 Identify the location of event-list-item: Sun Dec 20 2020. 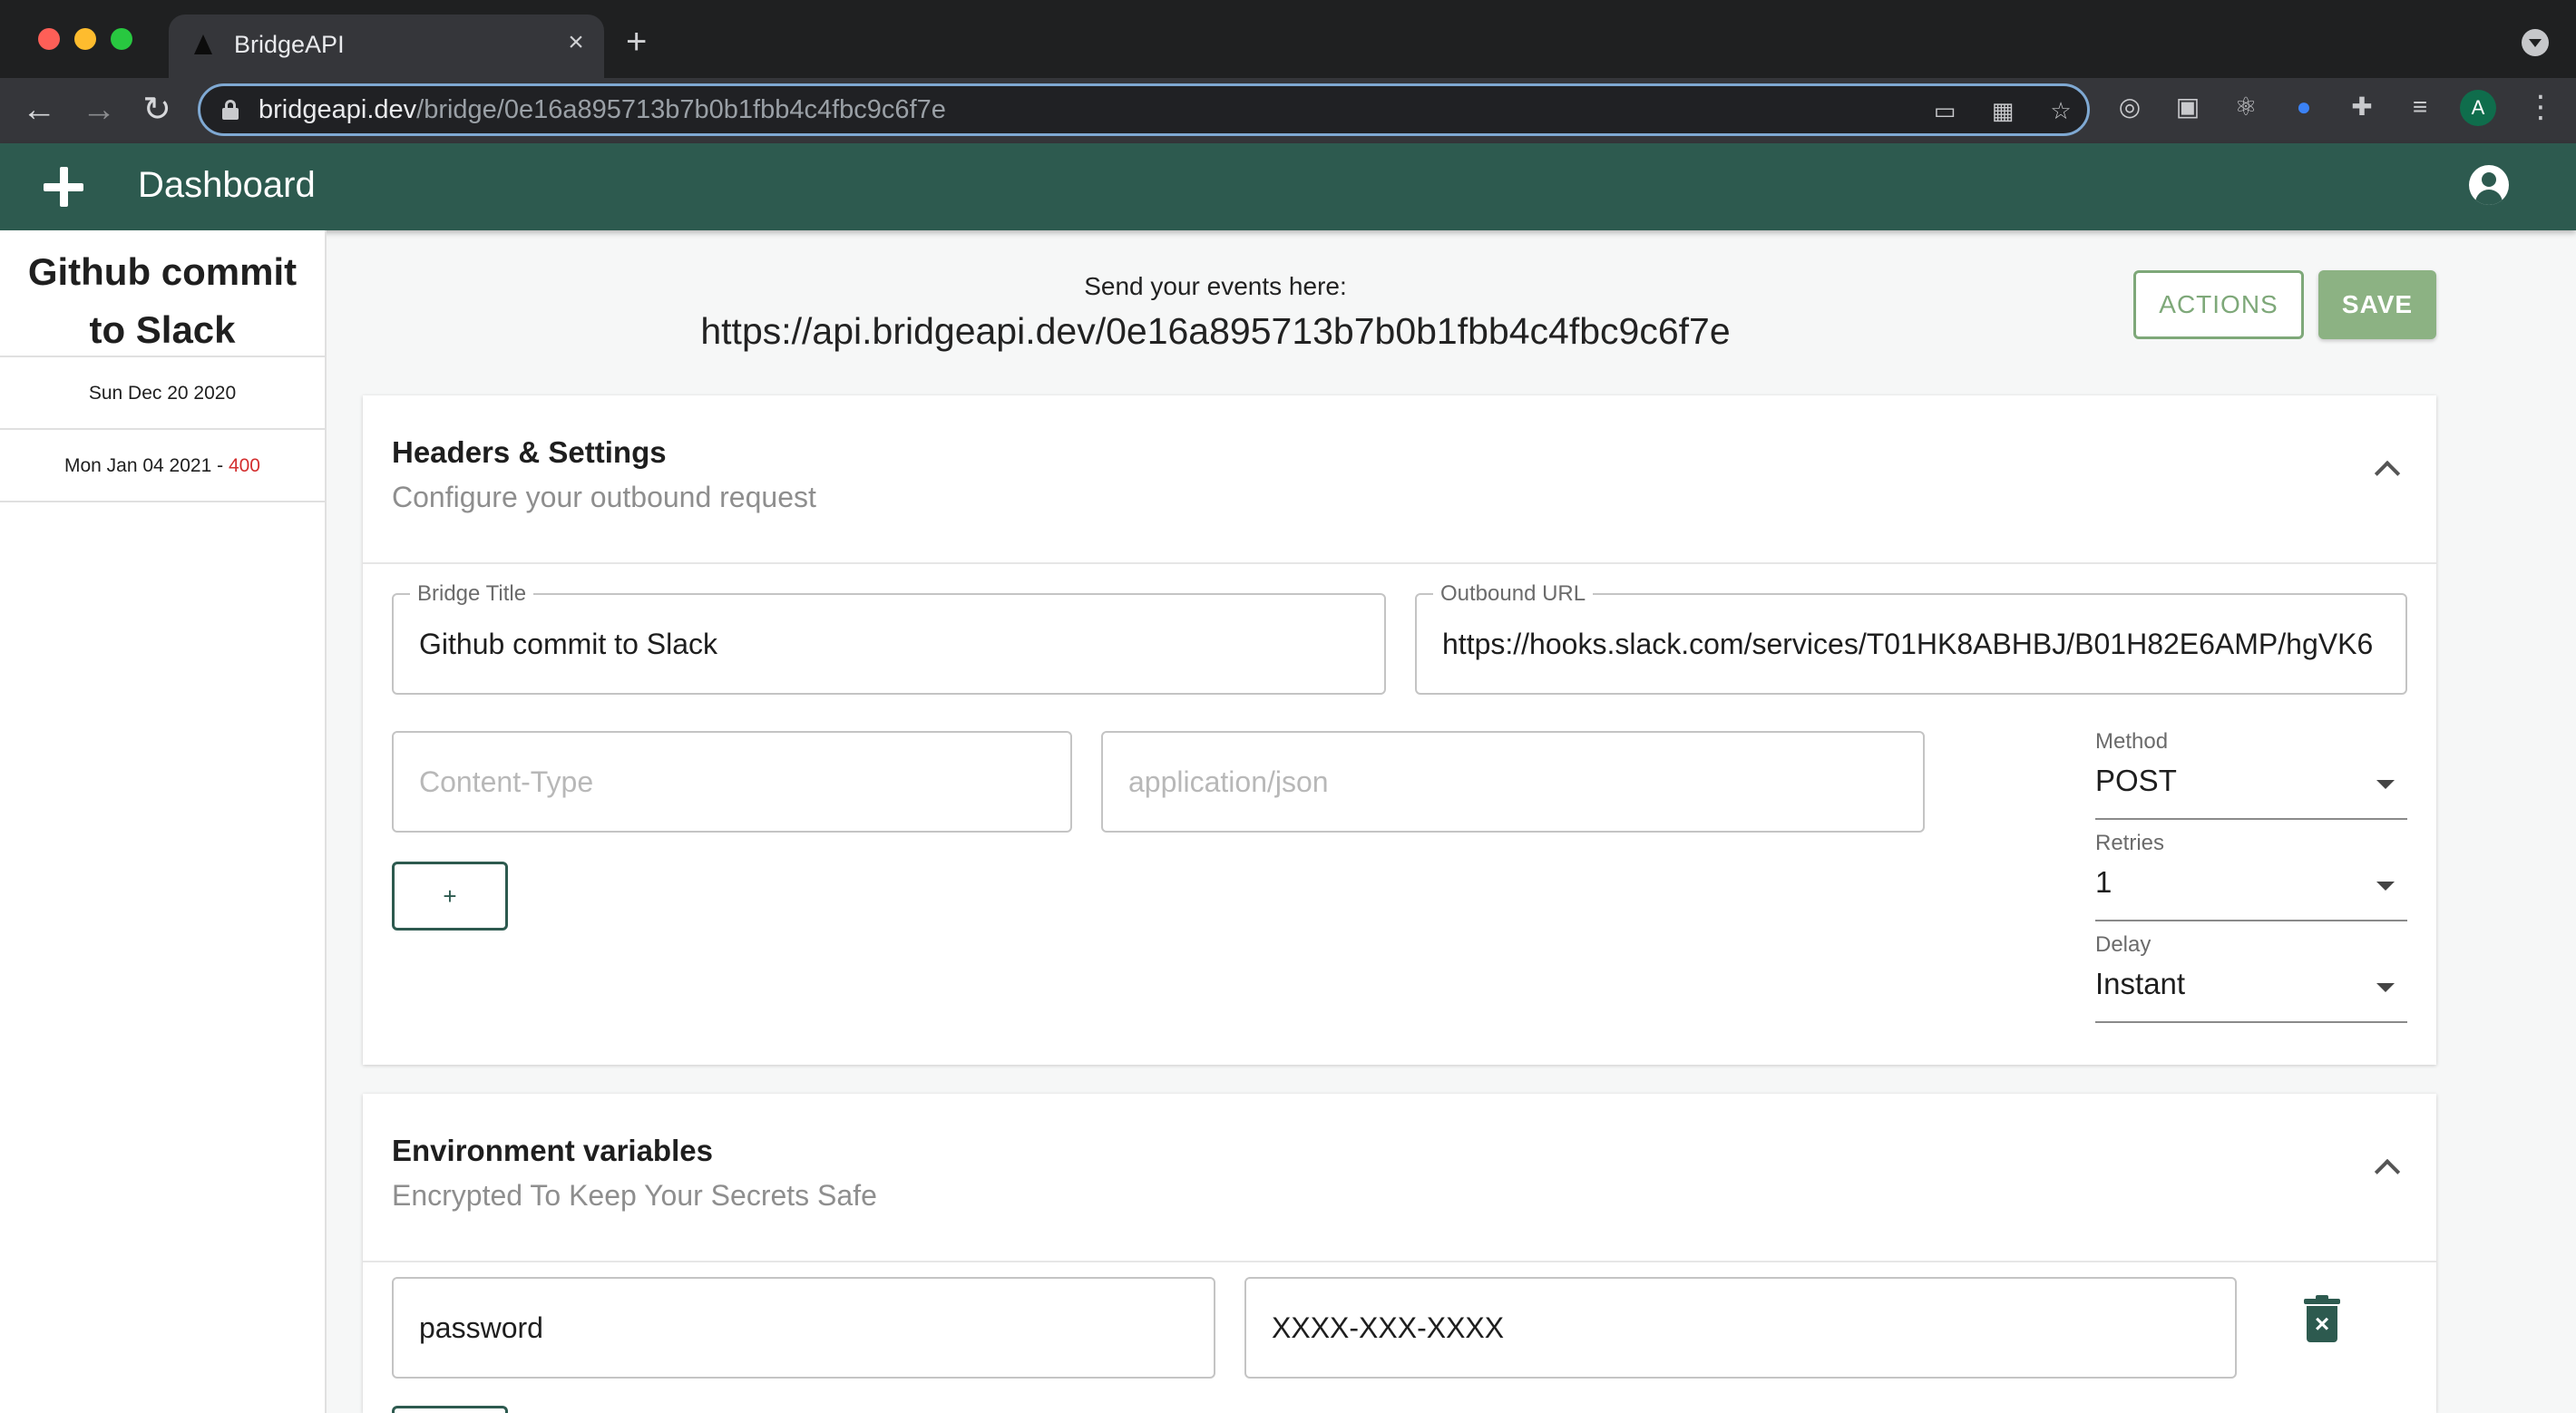
(162, 394).